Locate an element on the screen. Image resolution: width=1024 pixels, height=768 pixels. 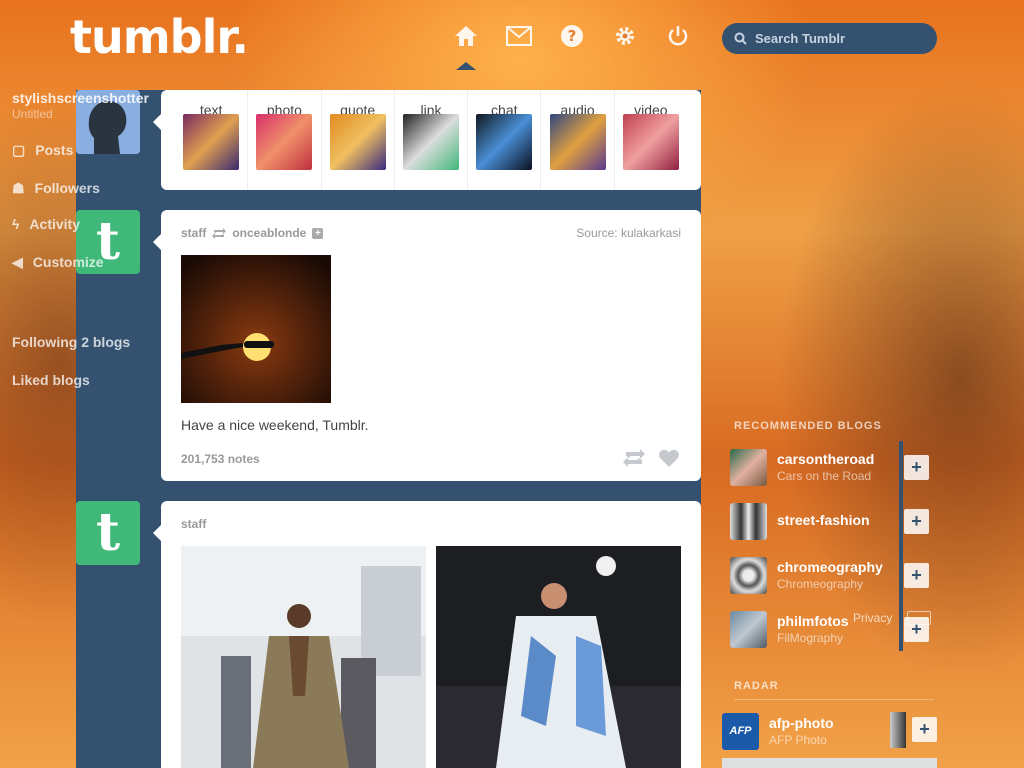
blog-name: afp-photo is located at coordinates (801, 723).